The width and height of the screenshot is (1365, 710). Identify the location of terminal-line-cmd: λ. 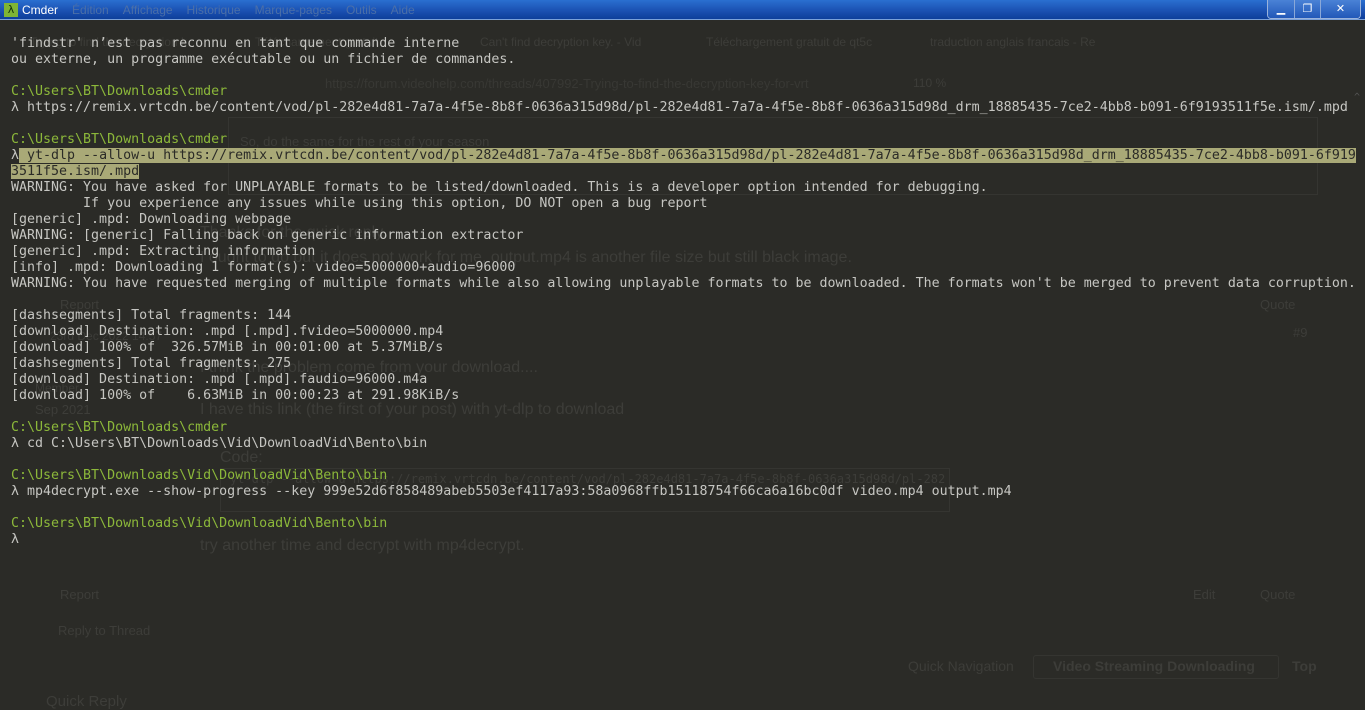
(15, 539).